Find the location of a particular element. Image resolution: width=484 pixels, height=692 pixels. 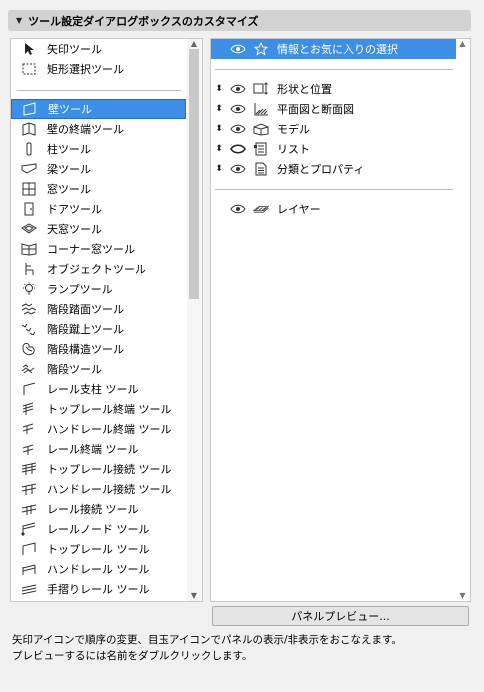

tool-item-stair-riser: 階段蹴上ツール is located at coordinates (98, 329).